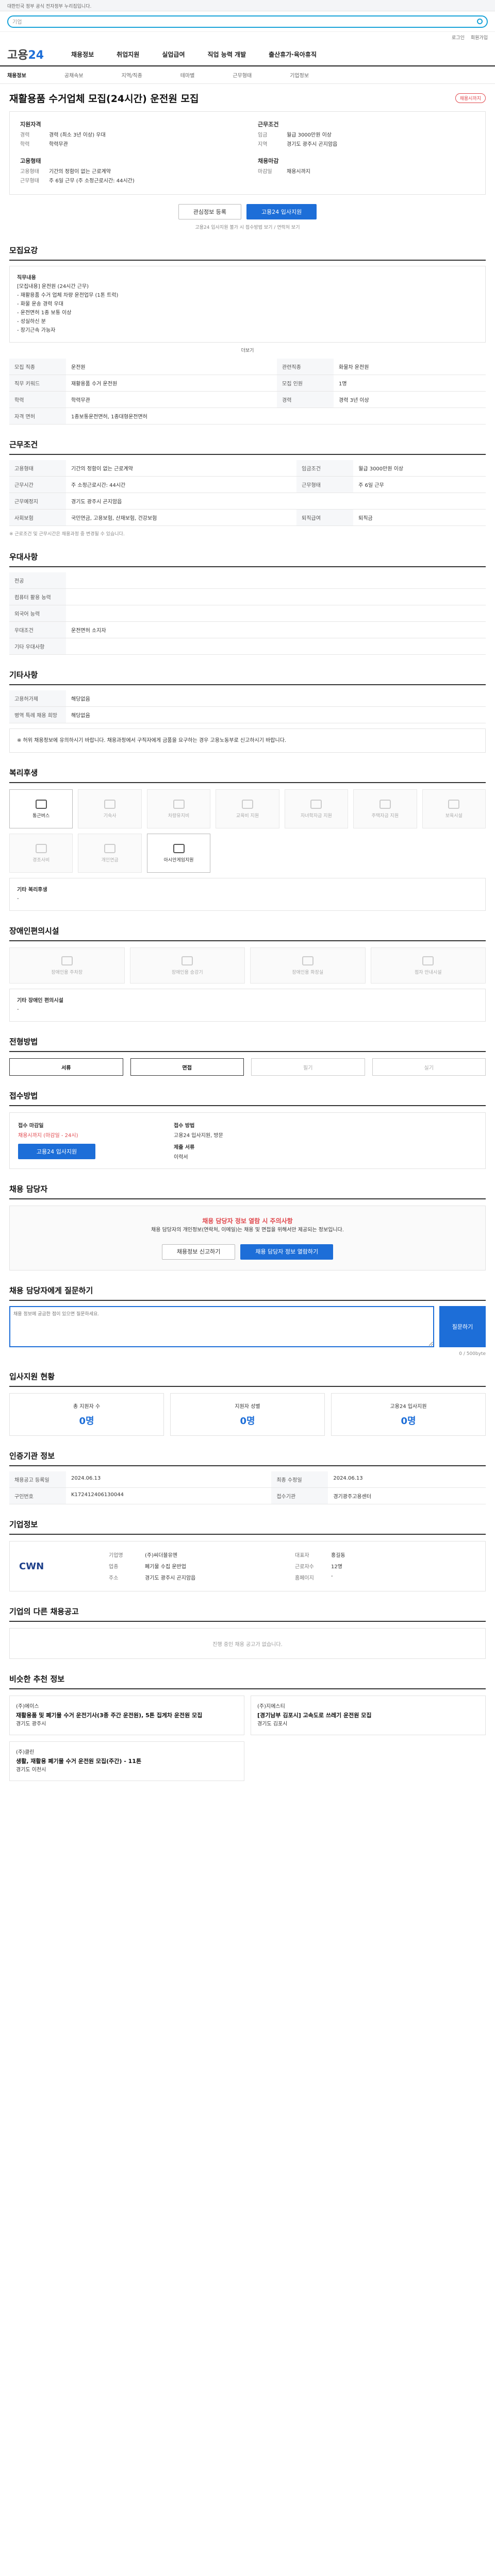  Describe the element at coordinates (247, 1044) in the screenshot. I see `section-title: 전형방법` at that location.